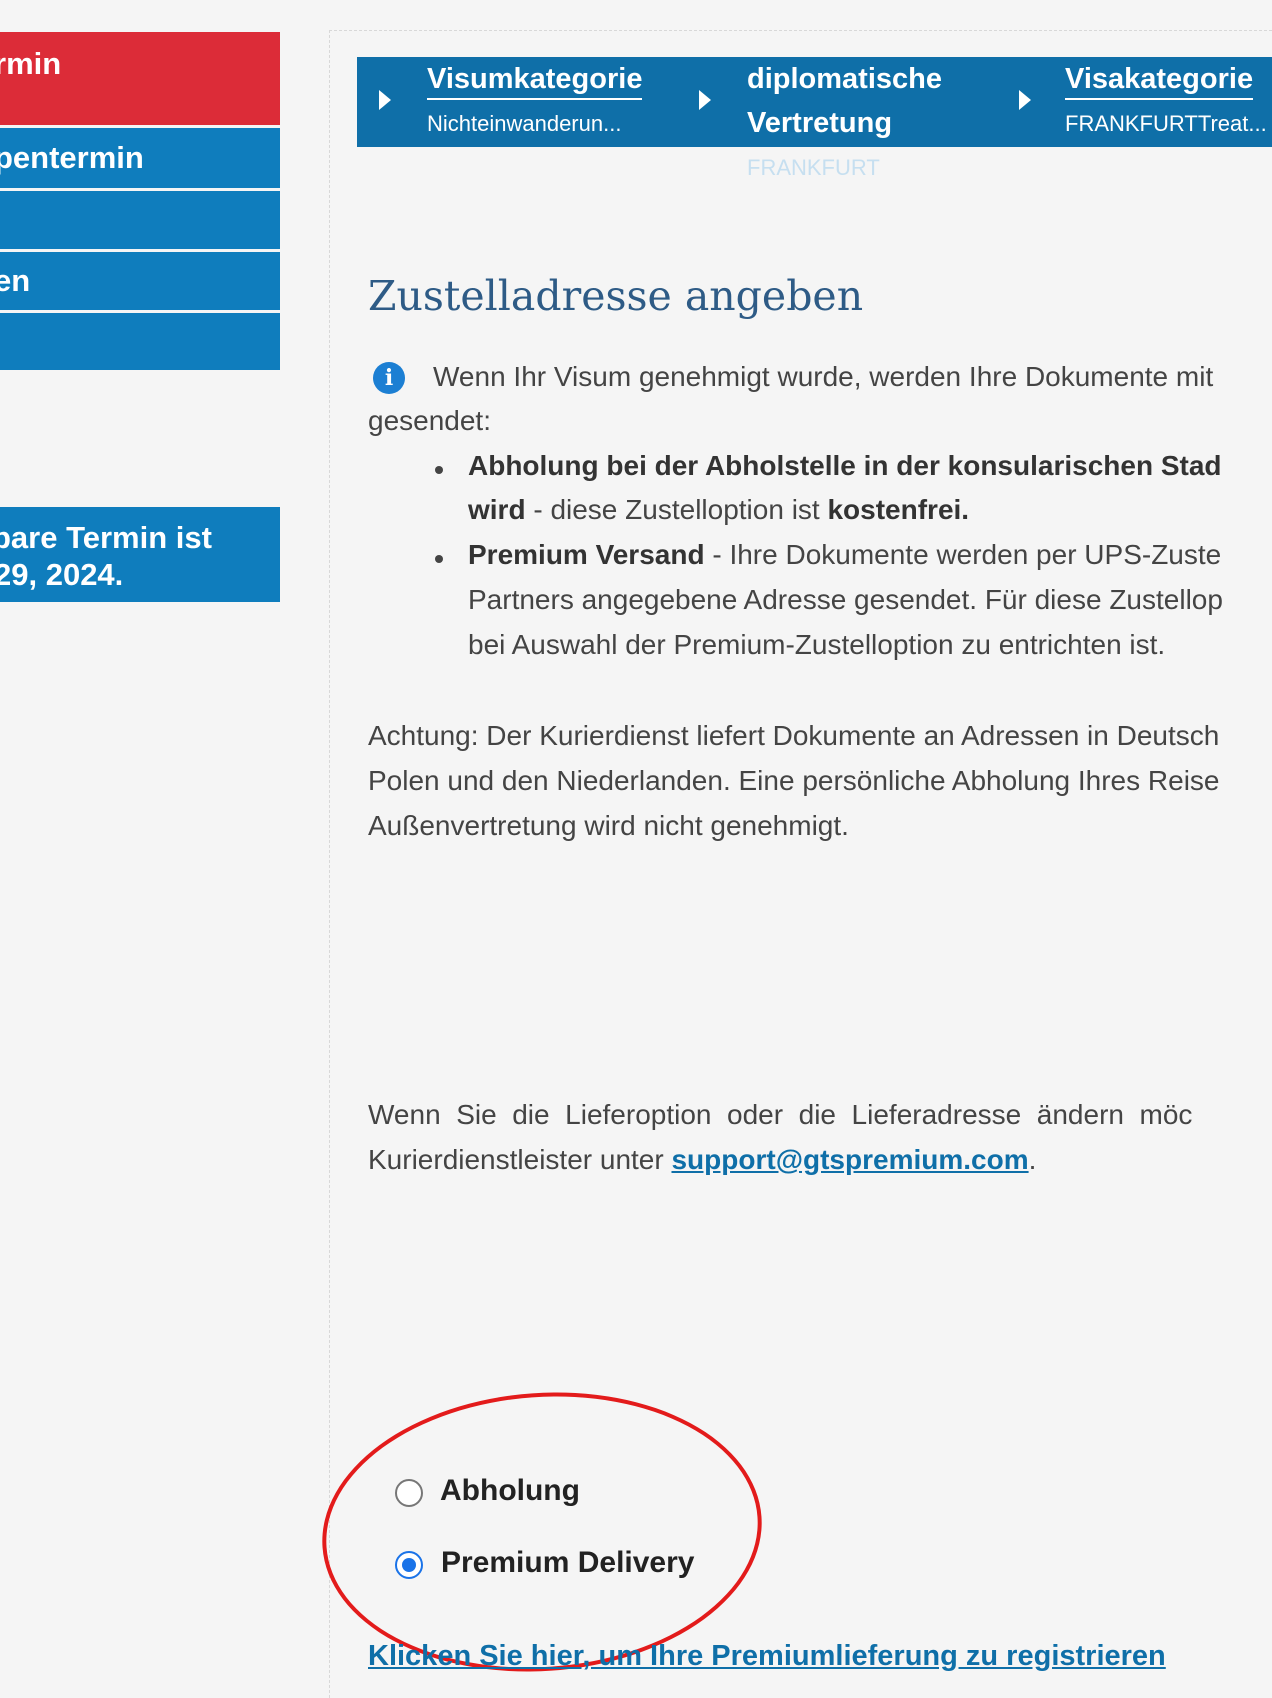 Image resolution: width=1272 pixels, height=1698 pixels. Describe the element at coordinates (535, 81) in the screenshot. I see `breadcrumb-step-title: Visumkategorie` at that location.